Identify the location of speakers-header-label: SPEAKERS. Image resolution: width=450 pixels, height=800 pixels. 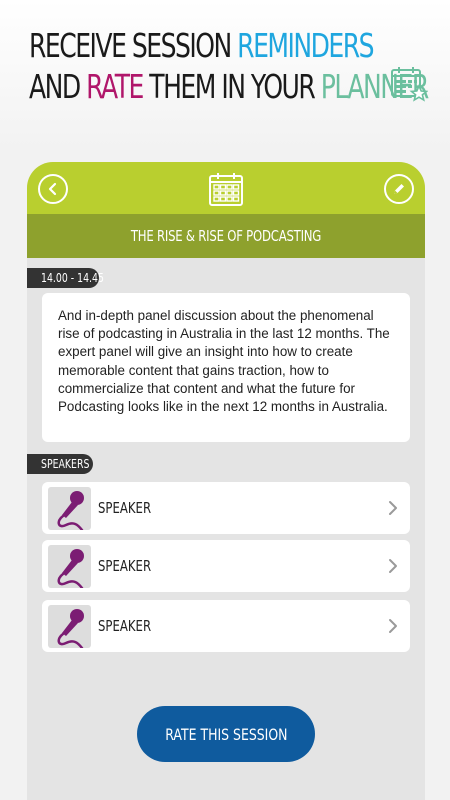
(65, 464).